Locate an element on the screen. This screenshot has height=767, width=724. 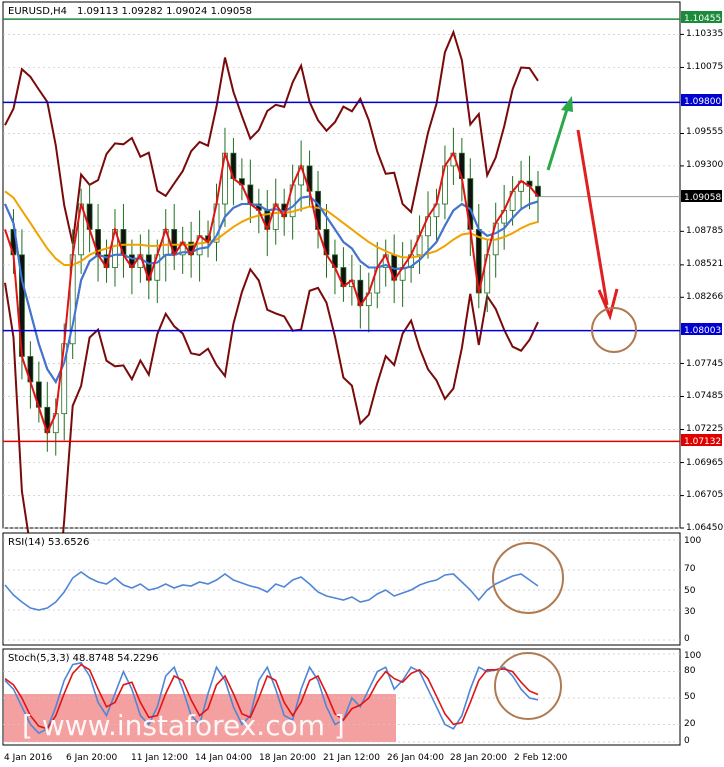
rsi-tick: 50 is located at coordinates (690, 591).